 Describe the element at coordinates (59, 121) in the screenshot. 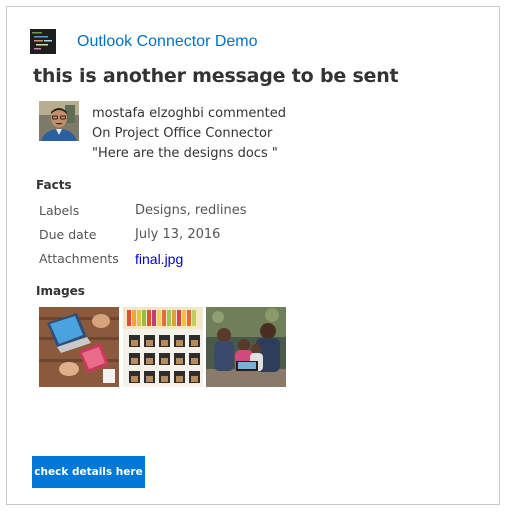

I see `user-avatar` at that location.